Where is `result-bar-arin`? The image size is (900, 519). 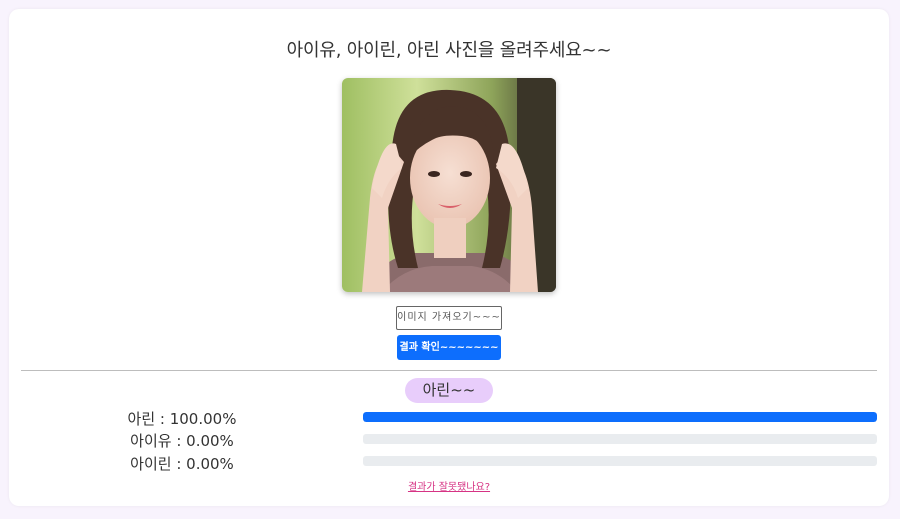
result-bar-arin is located at coordinates (620, 417).